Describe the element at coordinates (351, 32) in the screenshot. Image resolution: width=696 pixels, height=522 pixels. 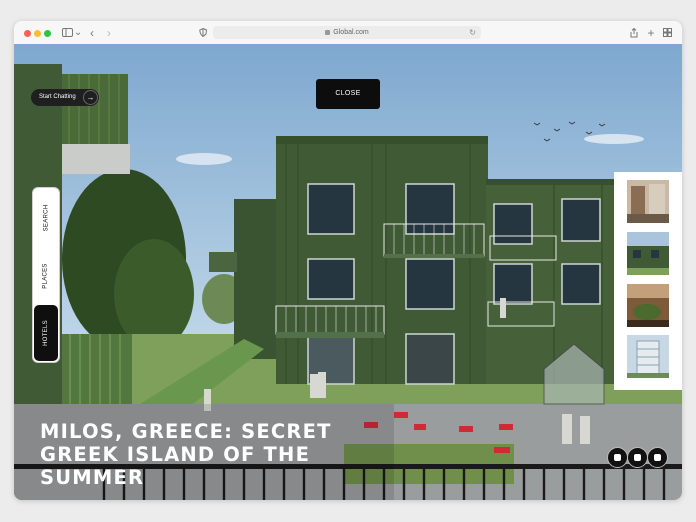
I see `url-text: Global.com` at that location.